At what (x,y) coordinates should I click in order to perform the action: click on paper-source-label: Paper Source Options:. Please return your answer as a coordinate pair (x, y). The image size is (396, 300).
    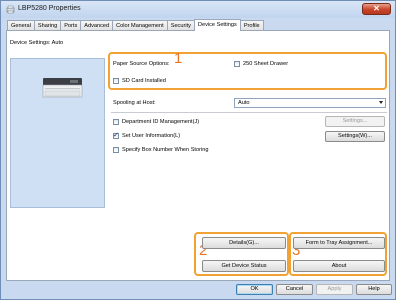
    Looking at the image, I should click on (141, 64).